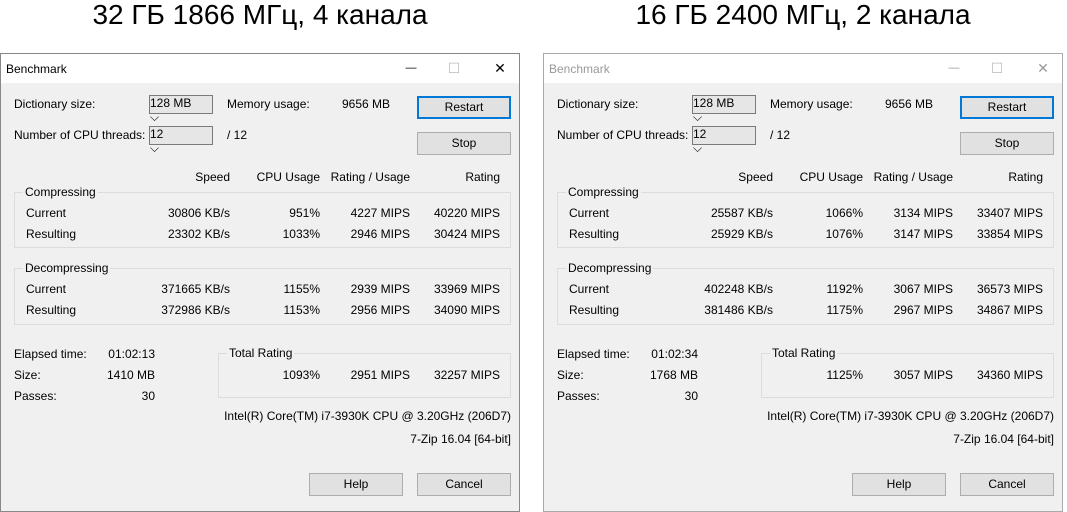  What do you see at coordinates (301, 289) in the screenshot?
I see `cpu-usage-value: 1155%` at bounding box center [301, 289].